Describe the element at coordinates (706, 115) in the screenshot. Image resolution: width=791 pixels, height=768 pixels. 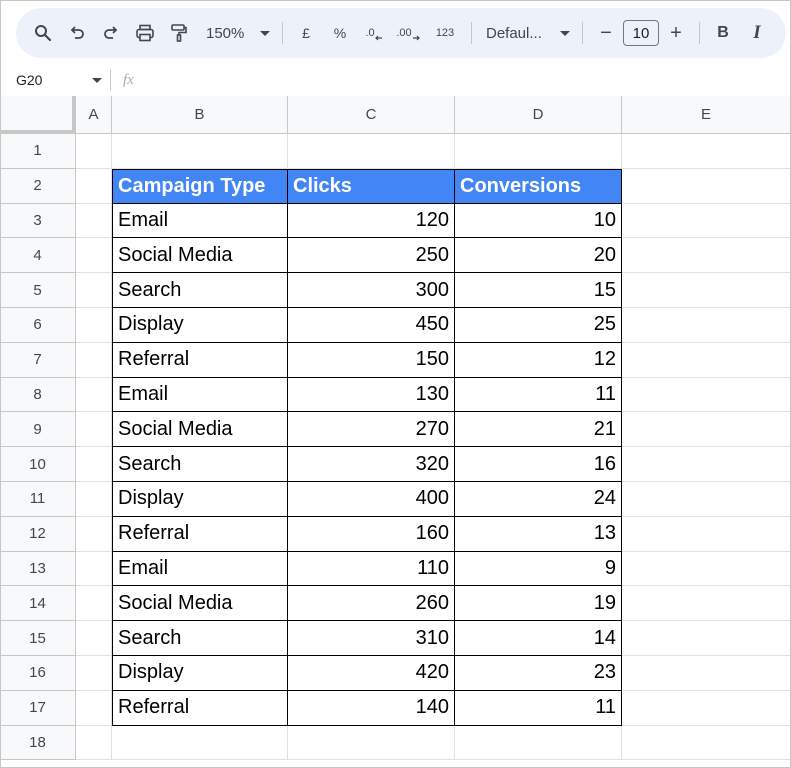
I see `column-header-e: E` at that location.